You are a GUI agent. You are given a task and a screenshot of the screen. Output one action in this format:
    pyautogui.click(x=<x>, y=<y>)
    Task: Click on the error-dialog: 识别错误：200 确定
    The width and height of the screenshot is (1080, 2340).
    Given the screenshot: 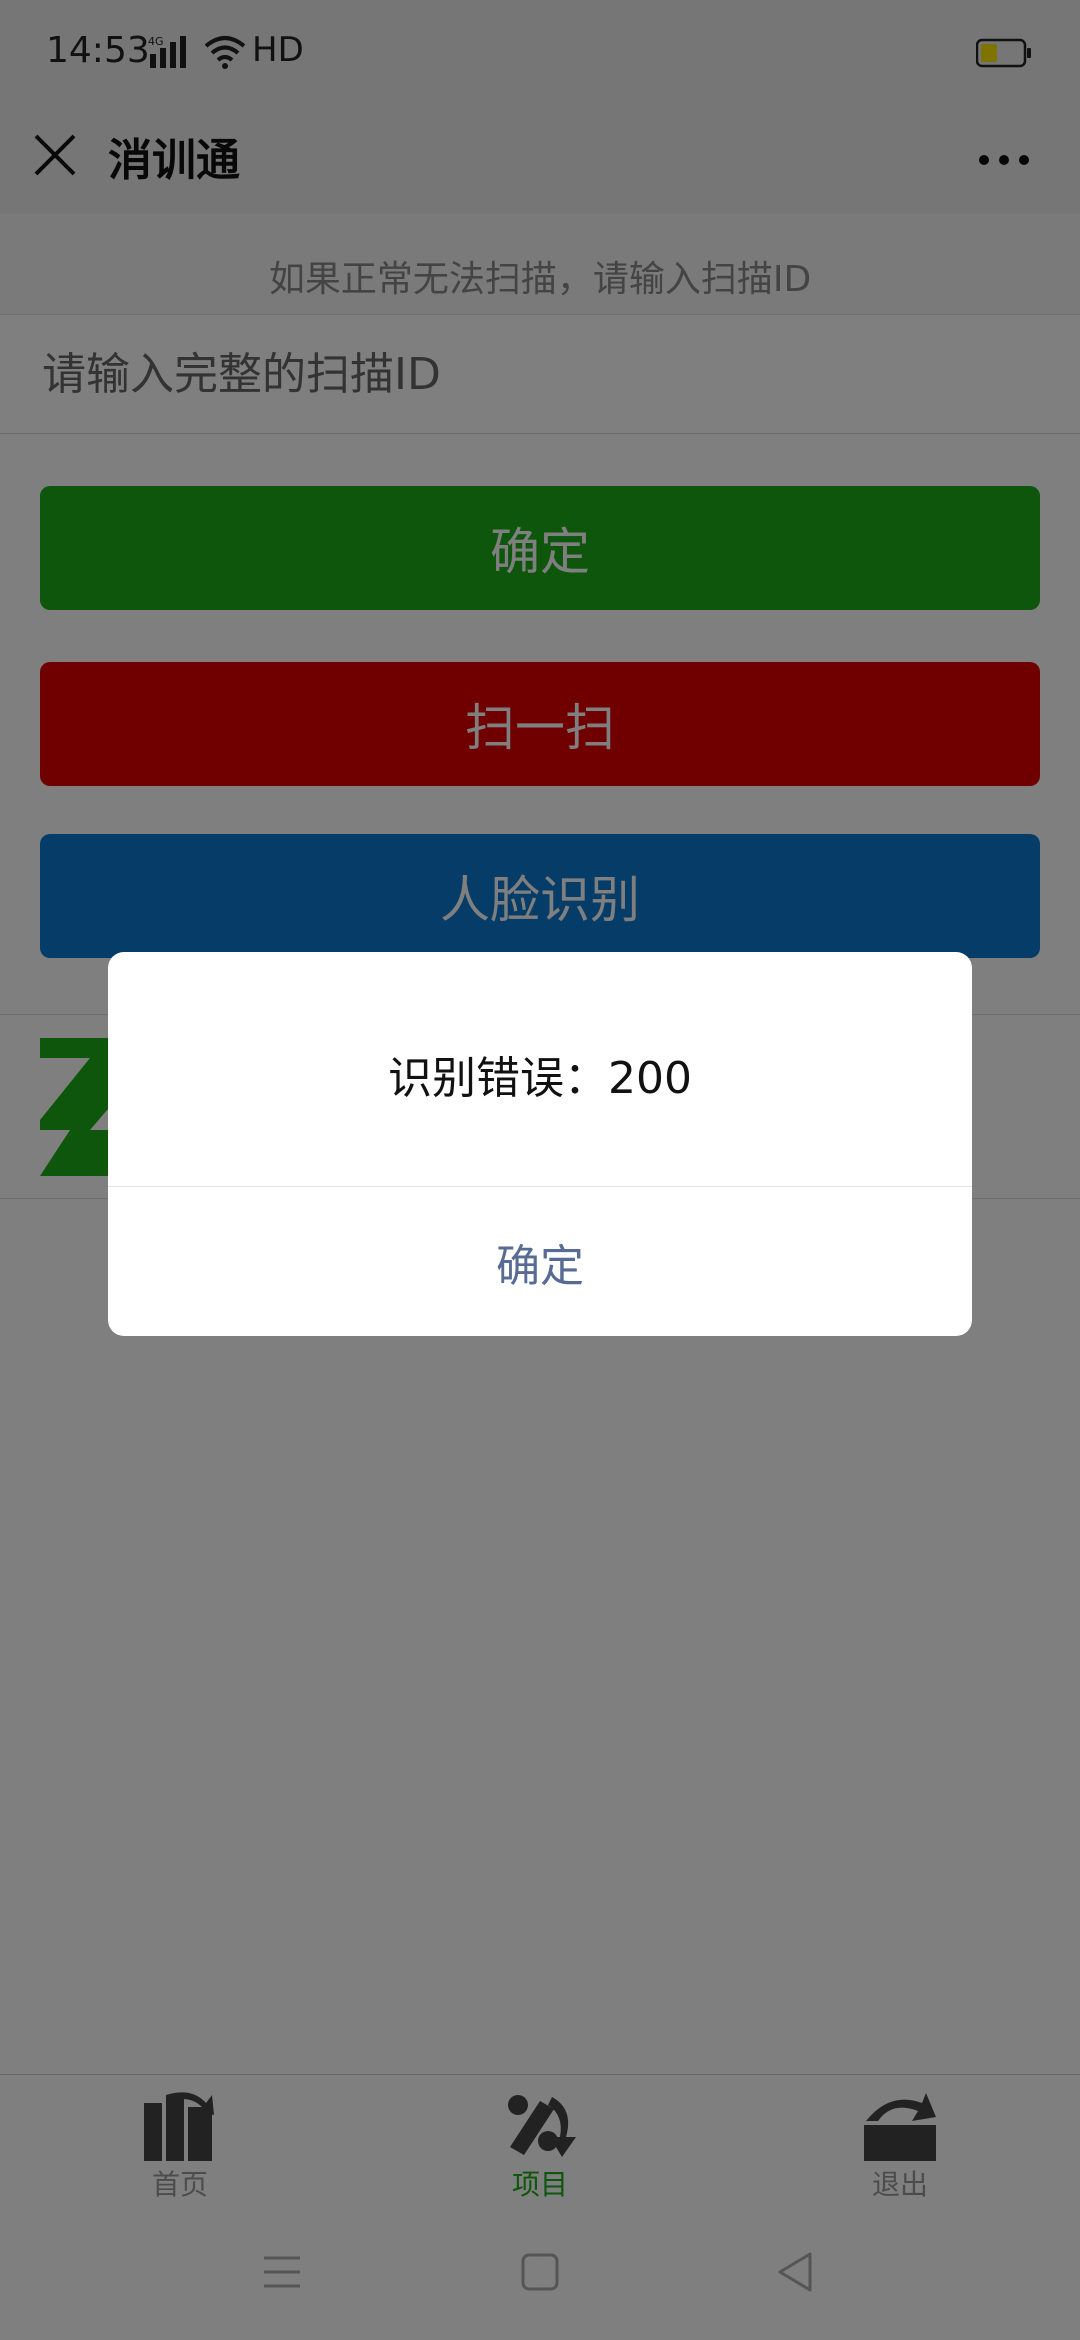 What is the action you would take?
    pyautogui.click(x=540, y=1144)
    